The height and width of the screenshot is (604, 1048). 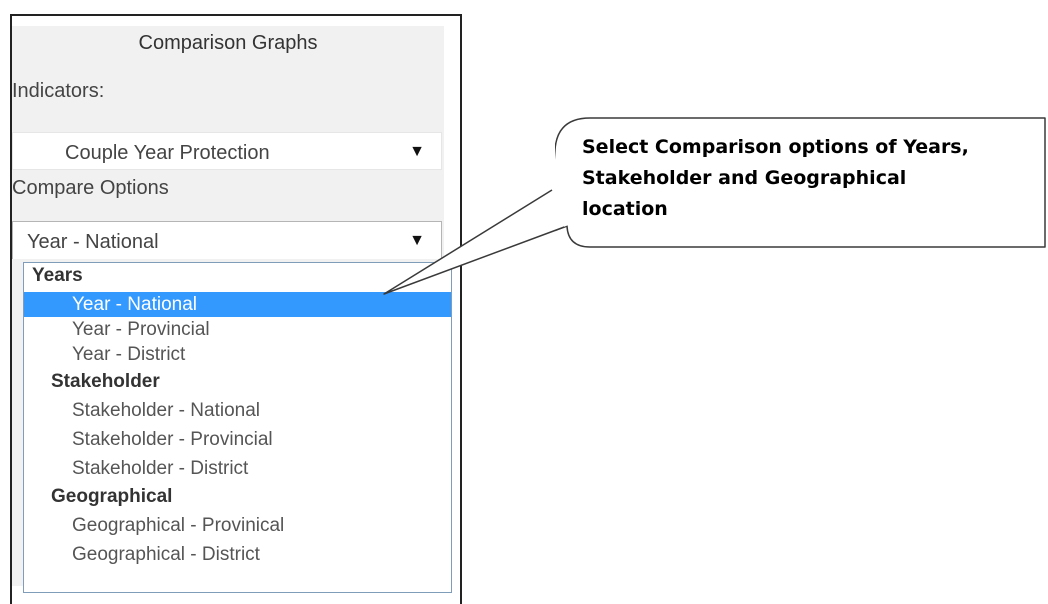 I want to click on panel-title: Comparison Graphs, so click(x=228, y=43).